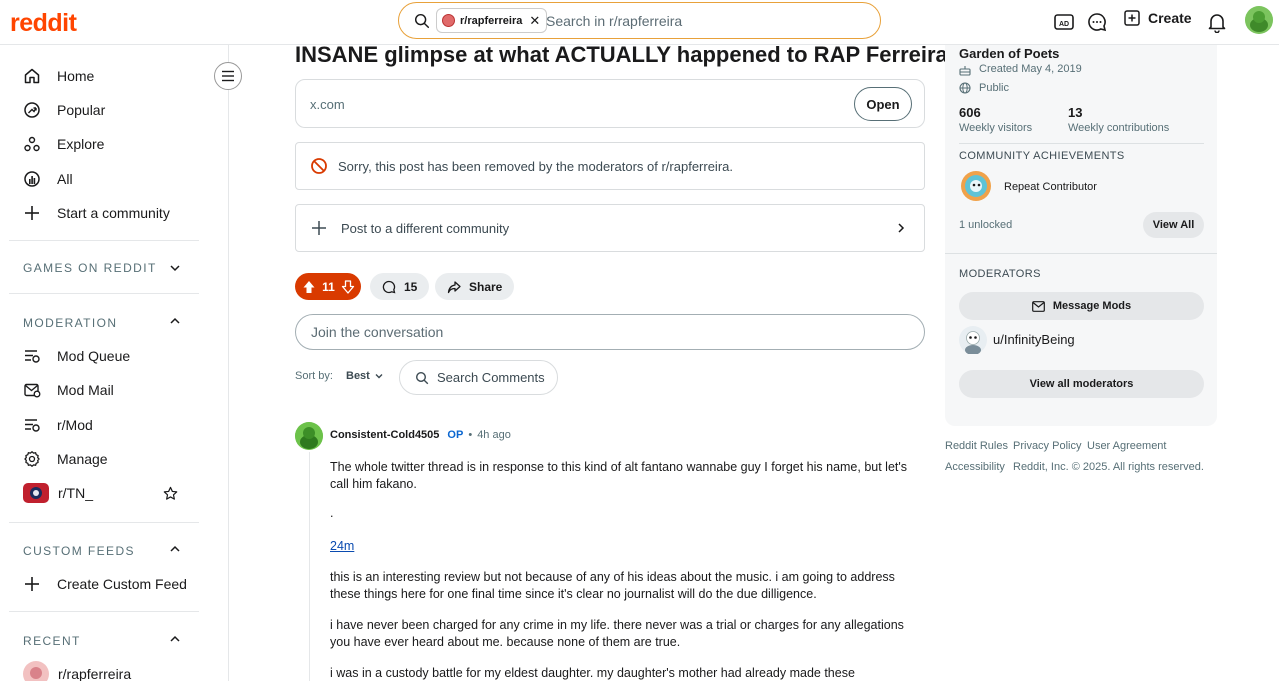  I want to click on user-avatar-graphic, so click(1259, 20).